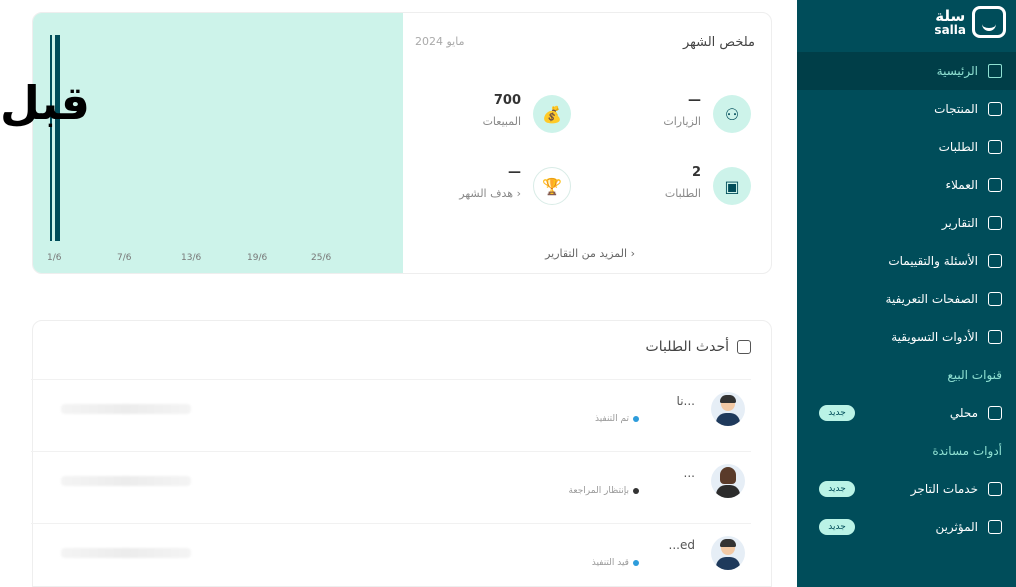  Describe the element at coordinates (694, 100) in the screenshot. I see `visits-value: —` at that location.